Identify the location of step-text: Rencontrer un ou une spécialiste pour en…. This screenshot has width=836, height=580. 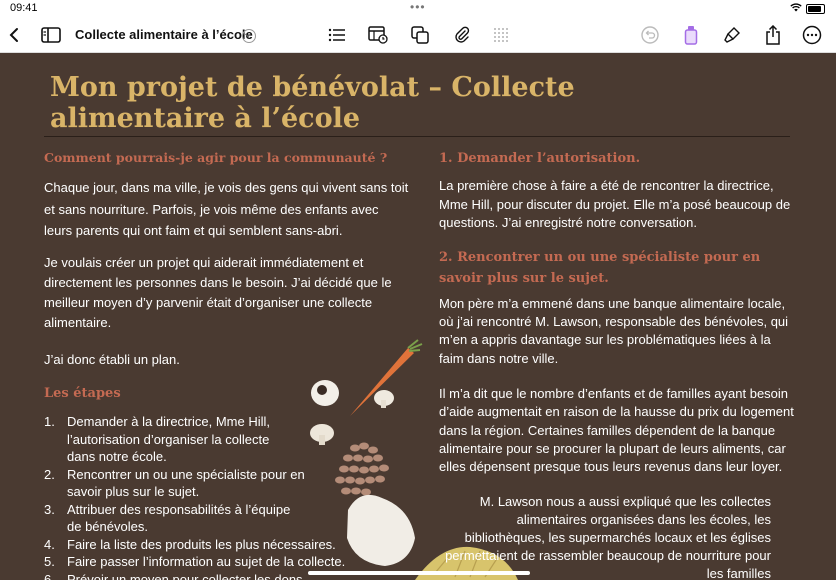
(186, 483).